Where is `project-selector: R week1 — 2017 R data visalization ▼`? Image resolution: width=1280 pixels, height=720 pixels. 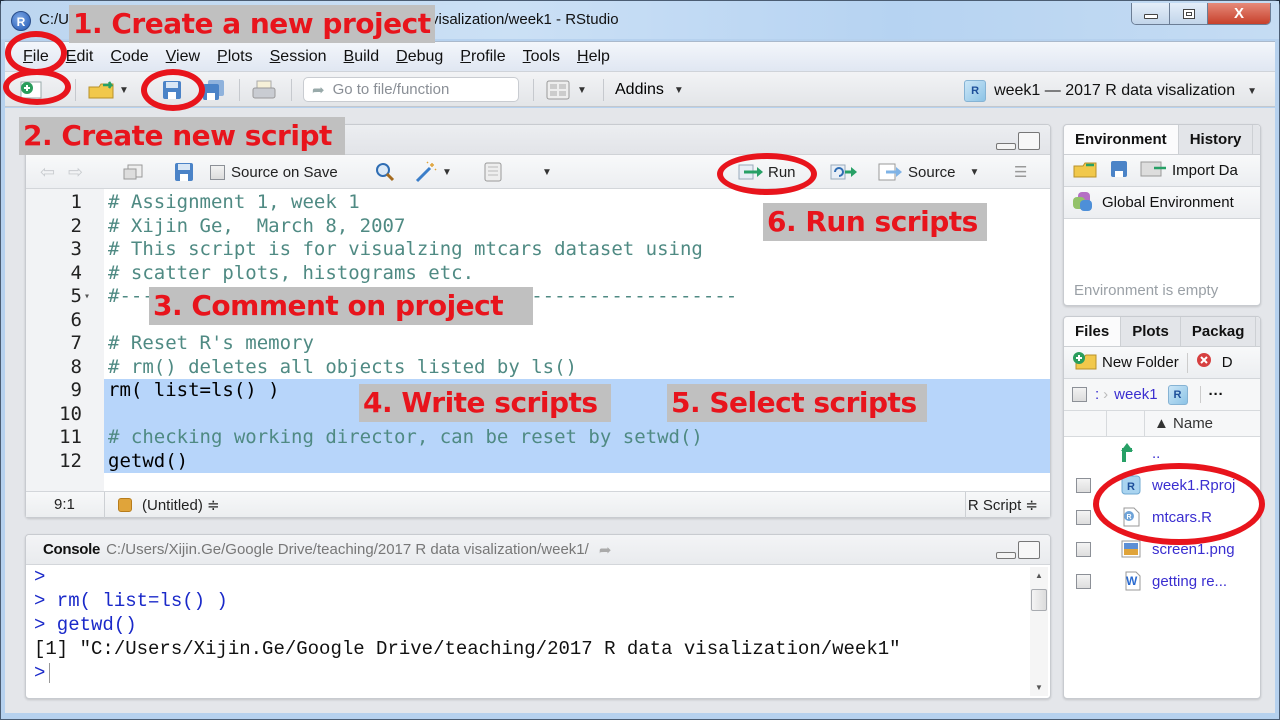
project-selector: R week1 — 2017 R data visalization ▼ is located at coordinates (1110, 91).